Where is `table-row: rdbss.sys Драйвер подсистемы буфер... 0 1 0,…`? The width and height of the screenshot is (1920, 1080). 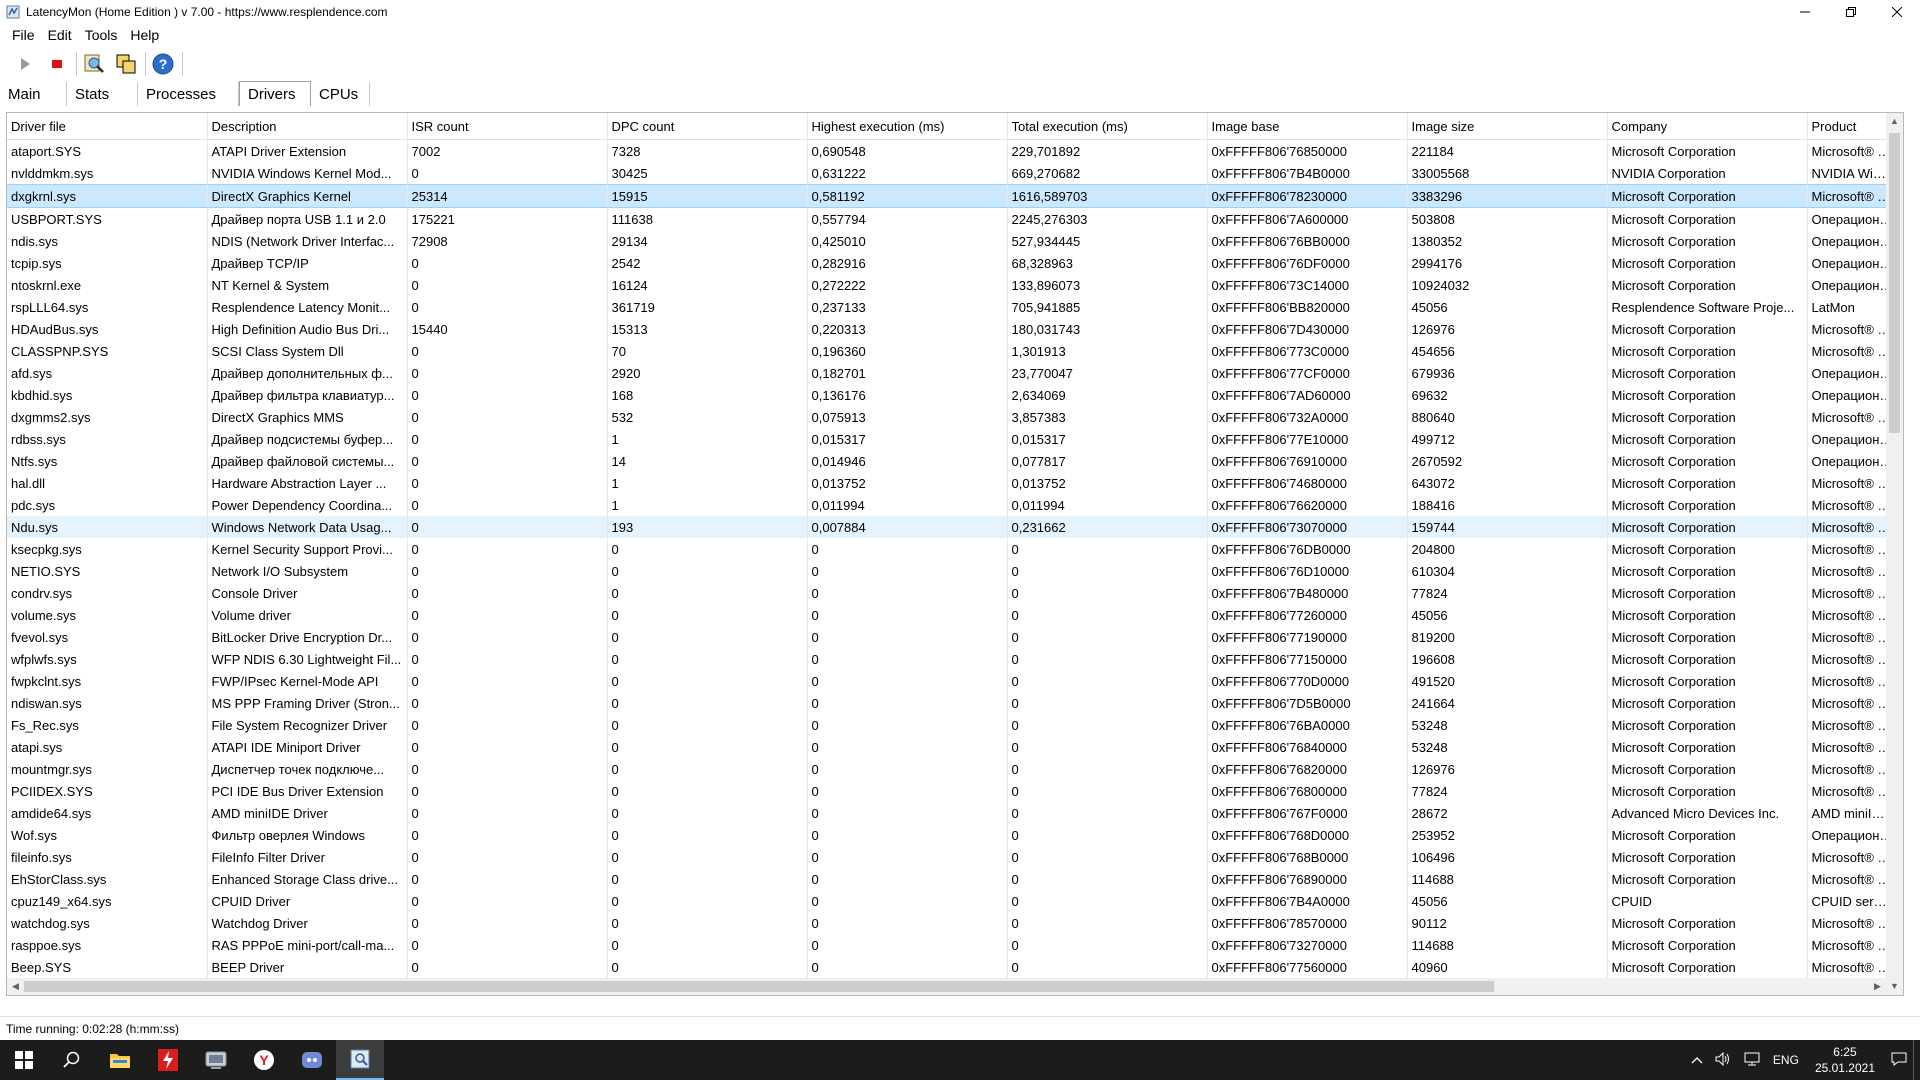 table-row: rdbss.sys Драйвер подсистемы буфер... 0 1 0,… is located at coordinates (952, 439).